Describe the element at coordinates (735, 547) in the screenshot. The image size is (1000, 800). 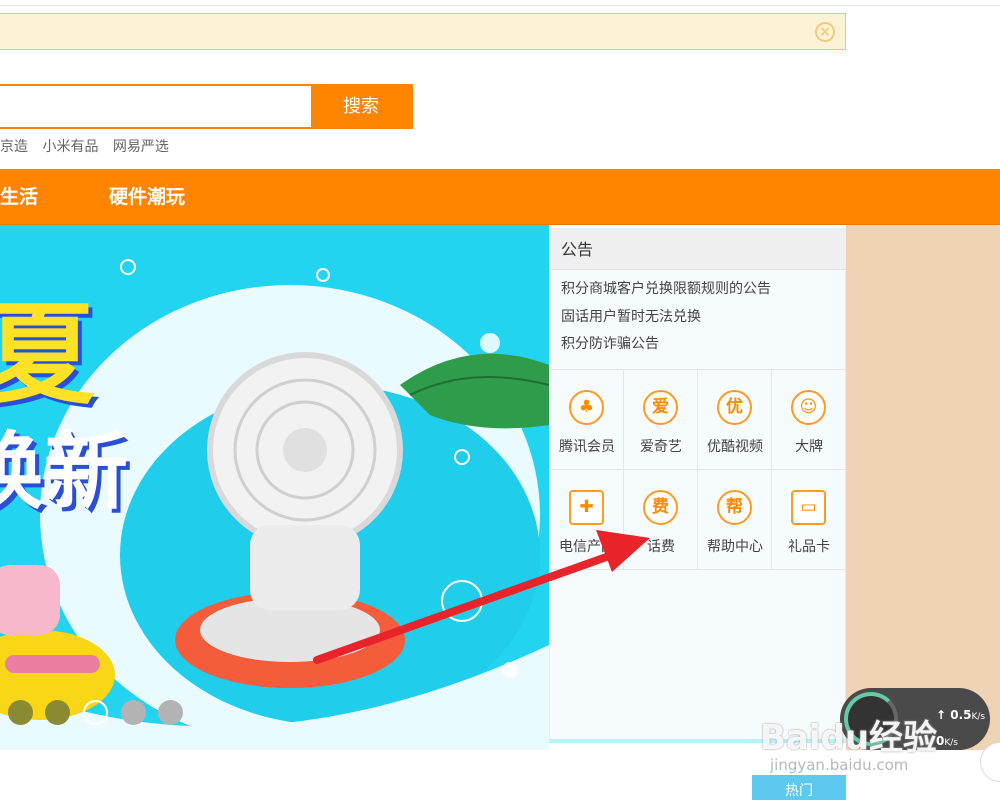
I see `grid-item-label: 帮助中心` at that location.